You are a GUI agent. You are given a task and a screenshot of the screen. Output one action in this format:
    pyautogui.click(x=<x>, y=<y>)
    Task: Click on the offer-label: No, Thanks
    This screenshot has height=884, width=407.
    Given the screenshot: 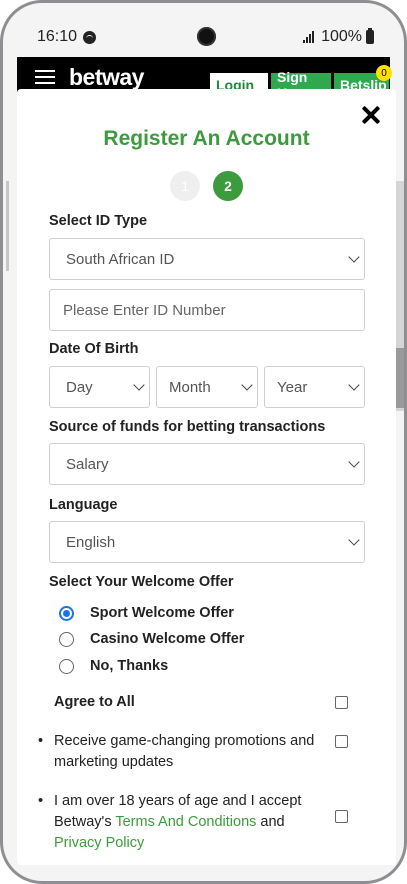 What is the action you would take?
    pyautogui.click(x=129, y=666)
    